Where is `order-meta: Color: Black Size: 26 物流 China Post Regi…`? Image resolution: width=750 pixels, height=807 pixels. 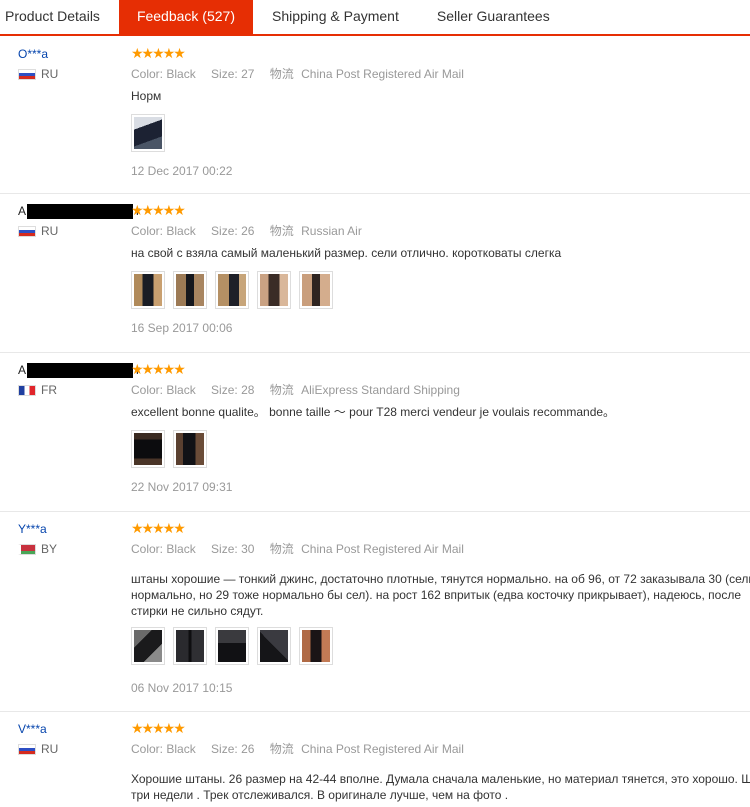 order-meta: Color: Black Size: 26 物流 China Post Regi… is located at coordinates (440, 748).